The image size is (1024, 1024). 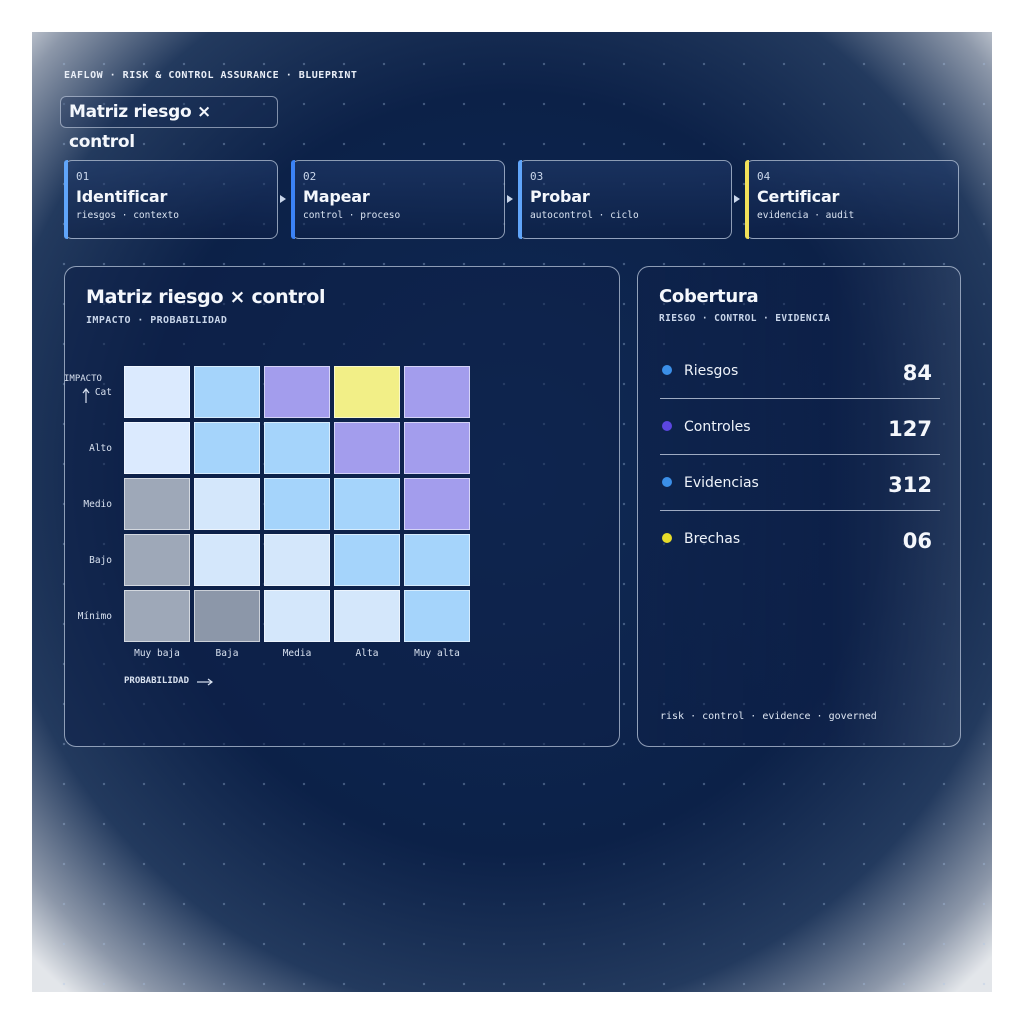 I want to click on metric-label: Riesgos, so click(x=711, y=371).